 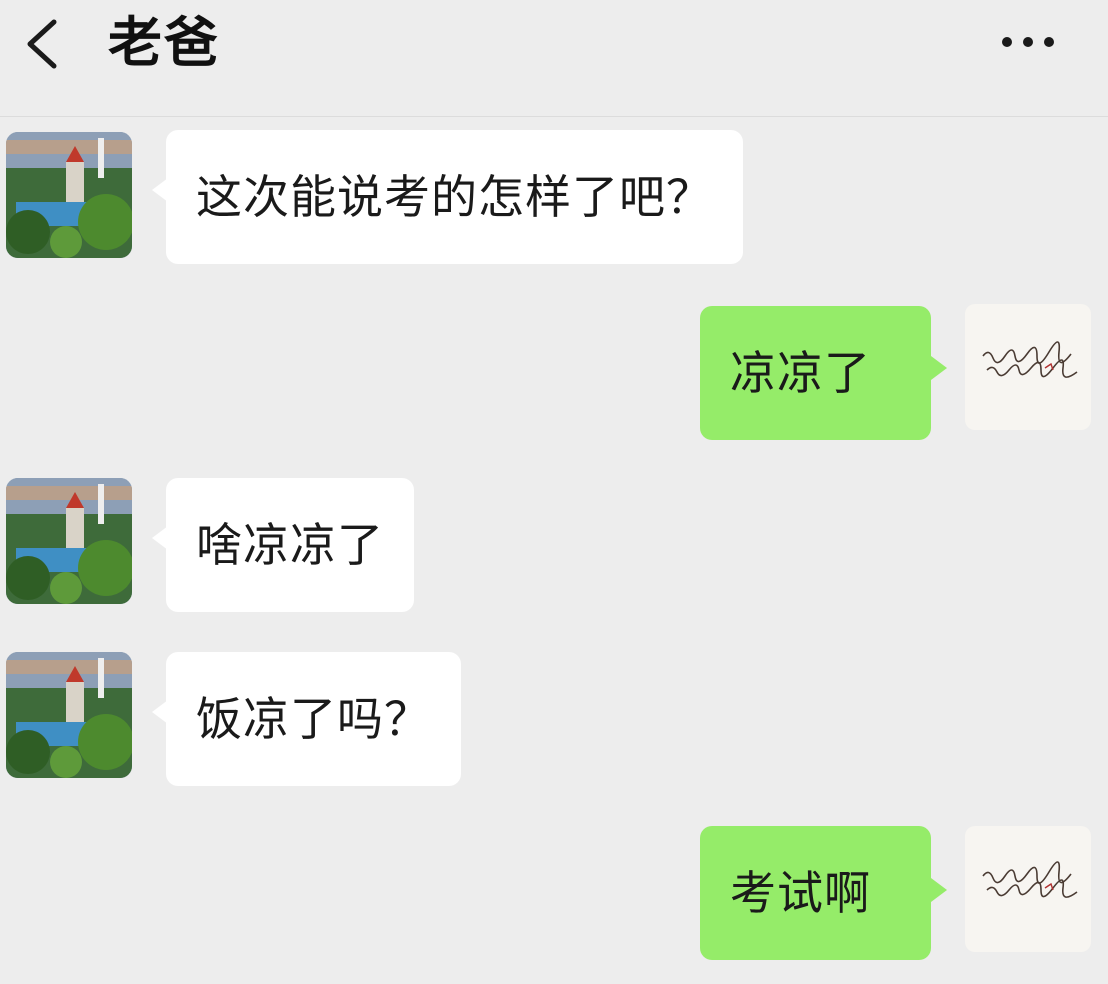 I want to click on message-row: 凉凉了, so click(x=554, y=372).